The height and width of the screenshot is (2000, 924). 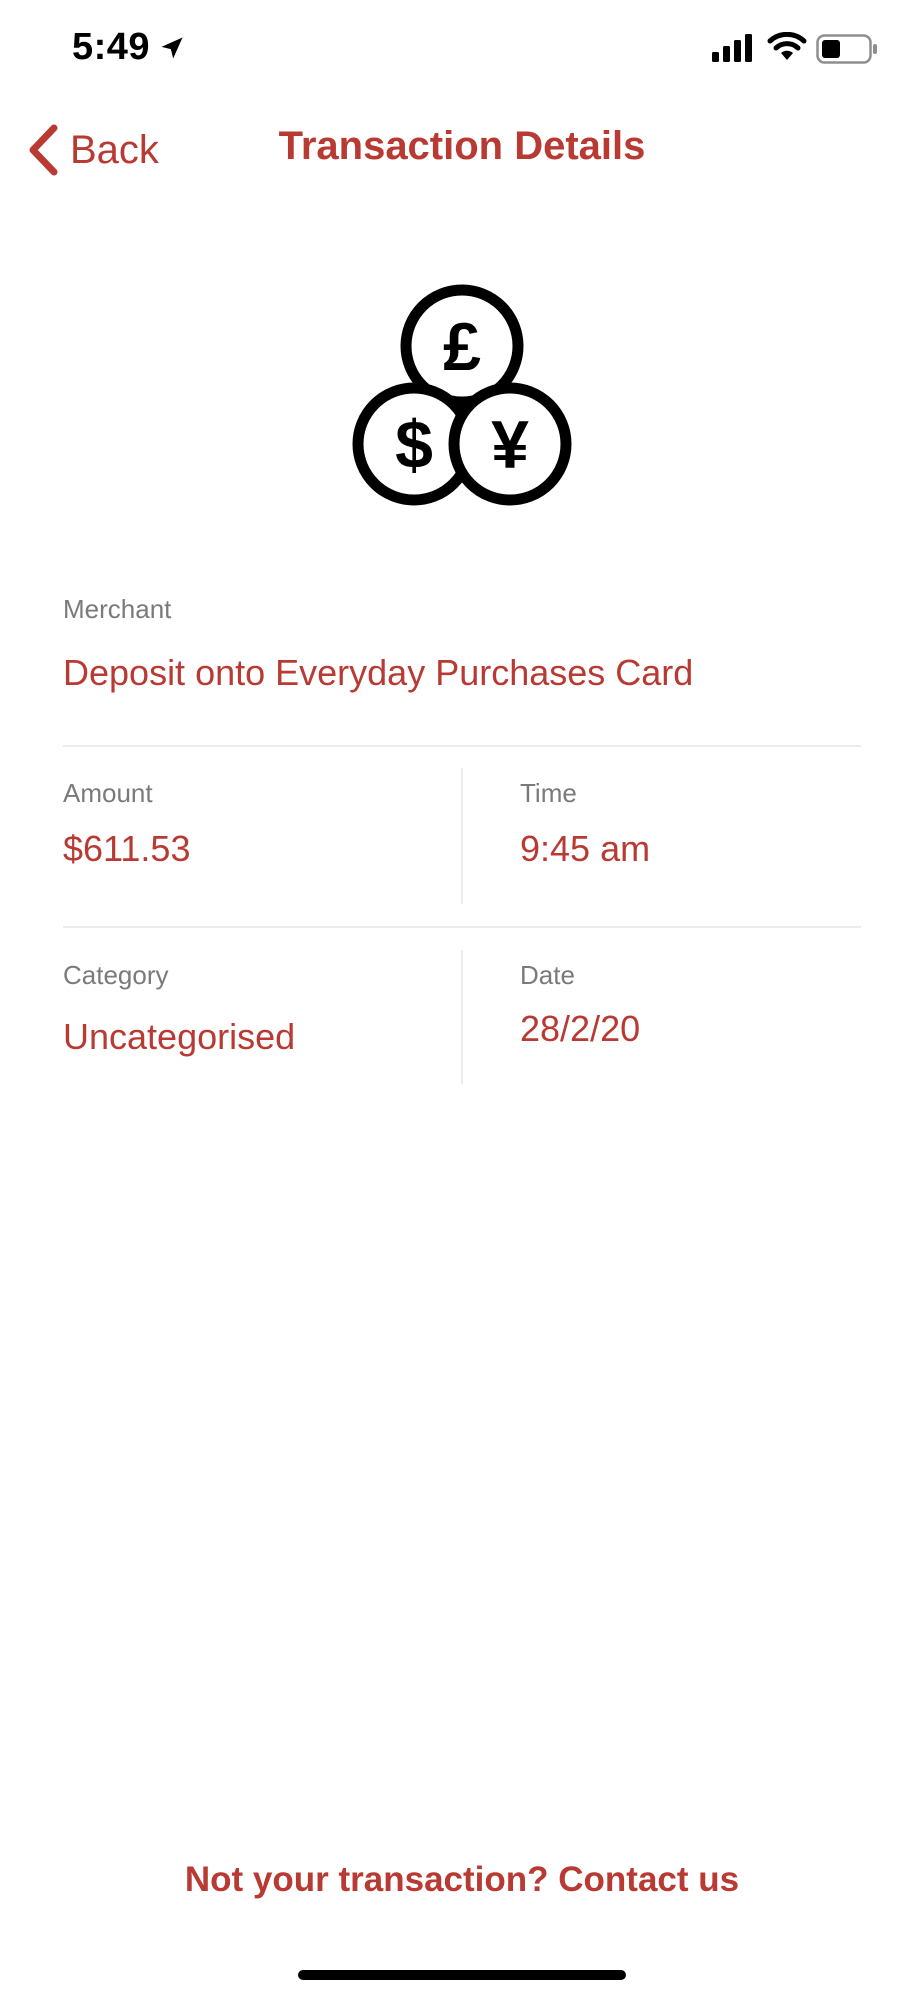 What do you see at coordinates (462, 146) in the screenshot?
I see `page-title: Transaction Details` at bounding box center [462, 146].